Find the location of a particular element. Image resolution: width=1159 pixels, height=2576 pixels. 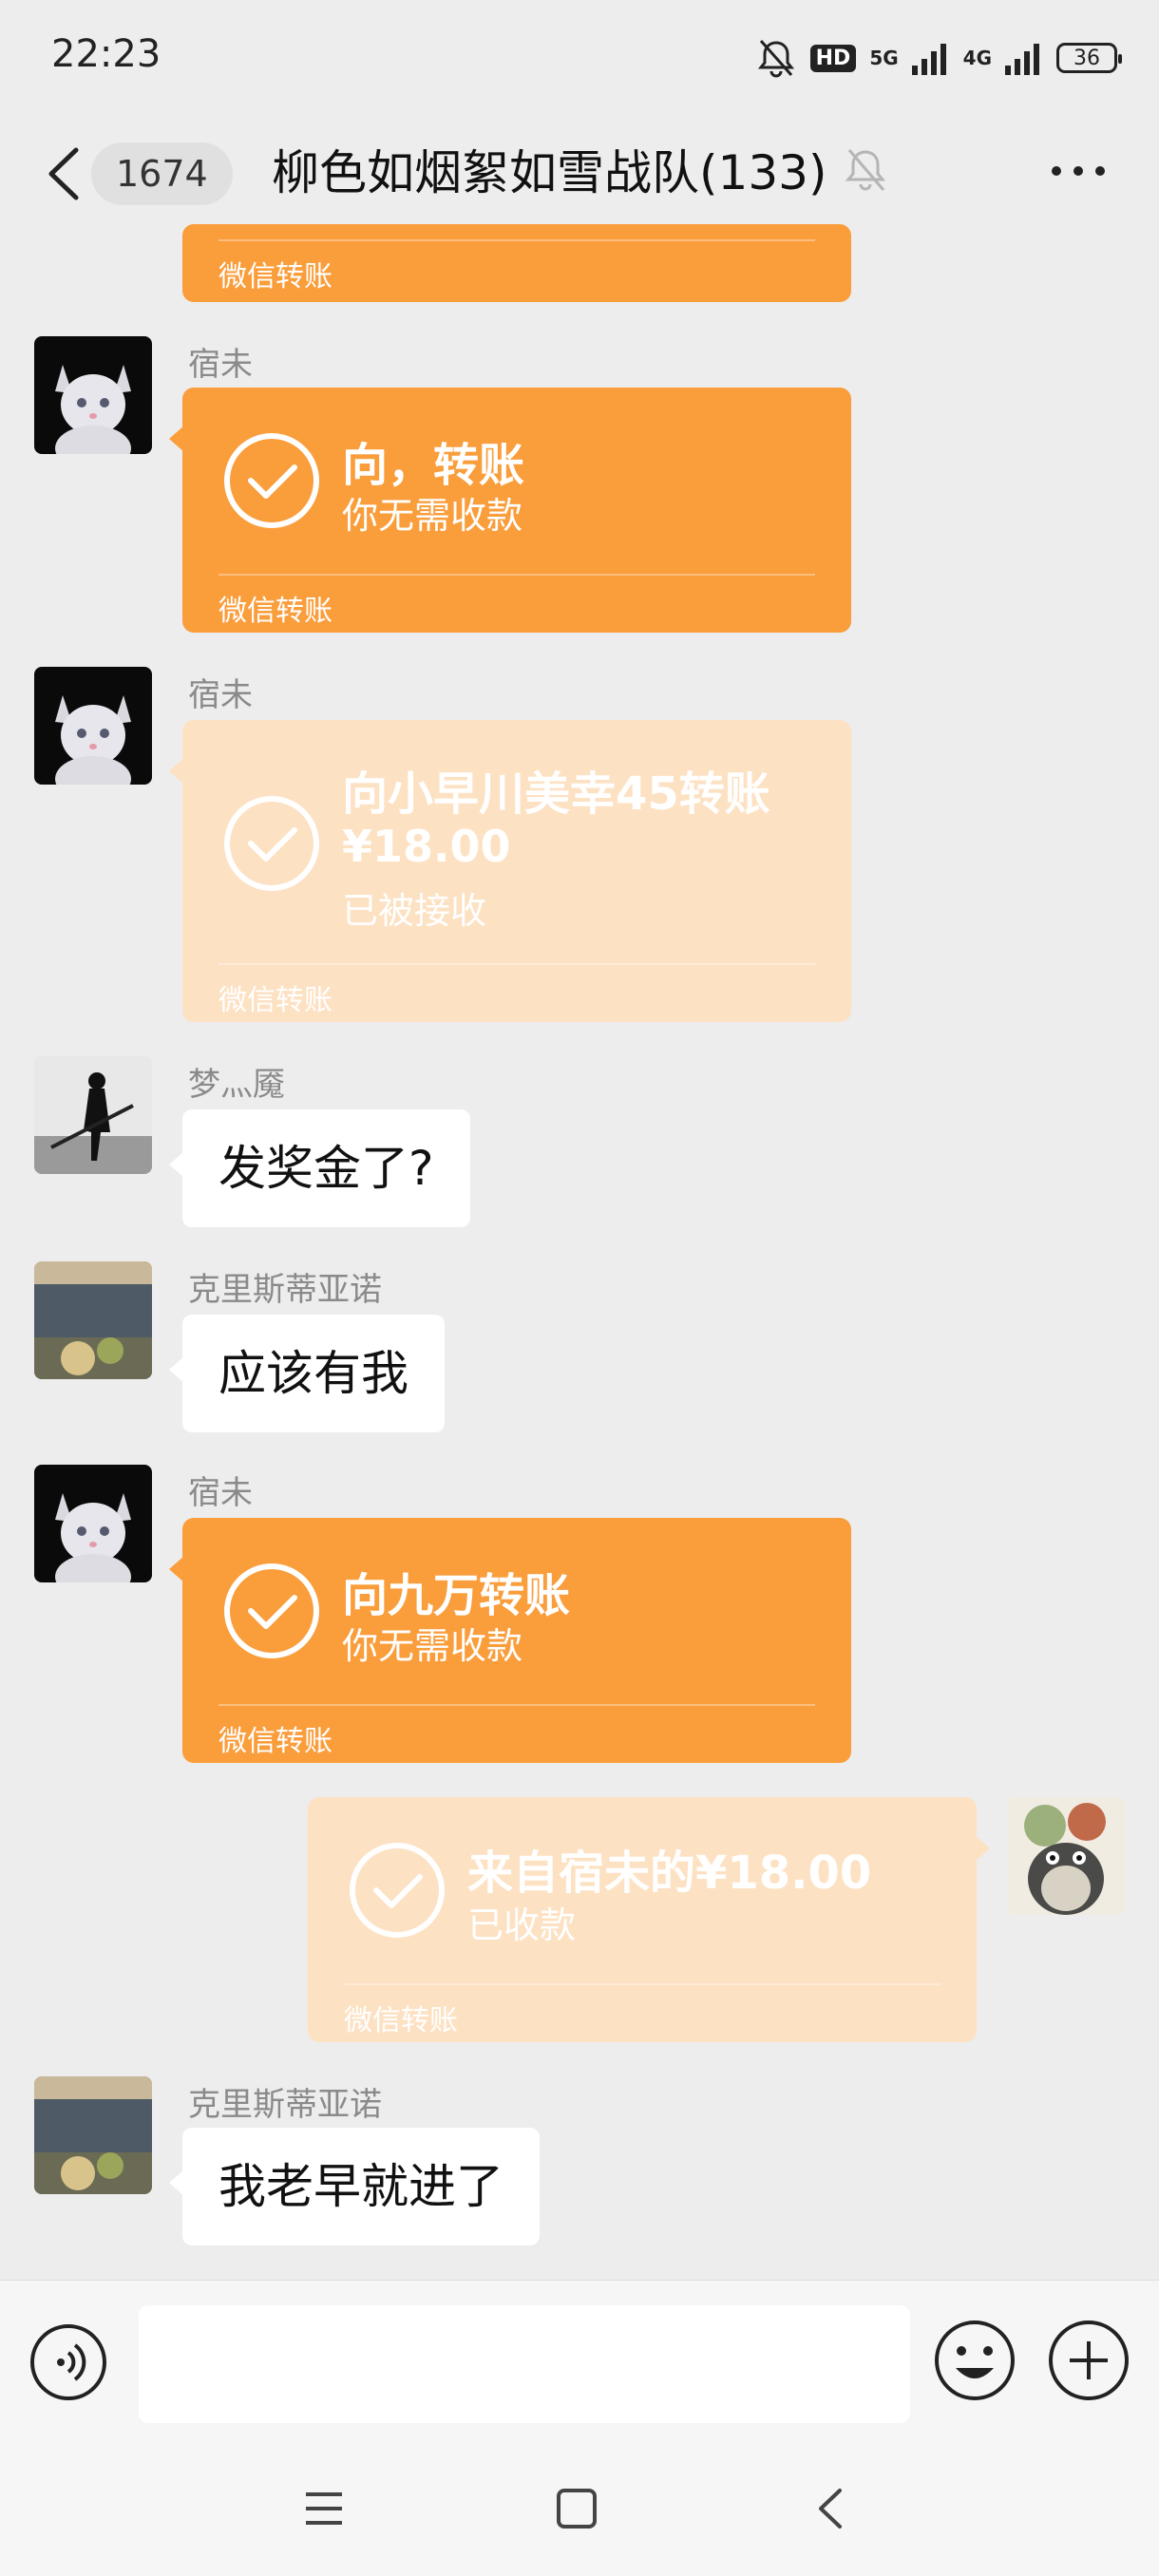

back-icon is located at coordinates (831, 2508).